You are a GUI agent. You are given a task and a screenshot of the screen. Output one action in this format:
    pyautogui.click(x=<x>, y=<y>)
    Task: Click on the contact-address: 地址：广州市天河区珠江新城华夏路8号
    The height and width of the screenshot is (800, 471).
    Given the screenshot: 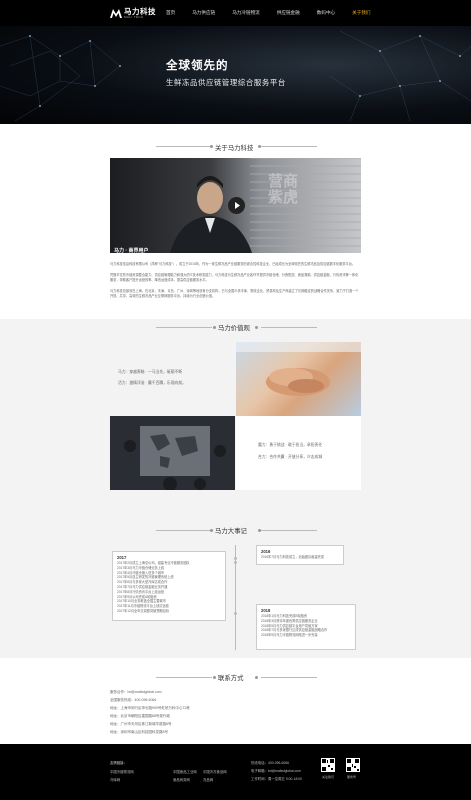 What is the action you would take?
    pyautogui.click(x=141, y=724)
    